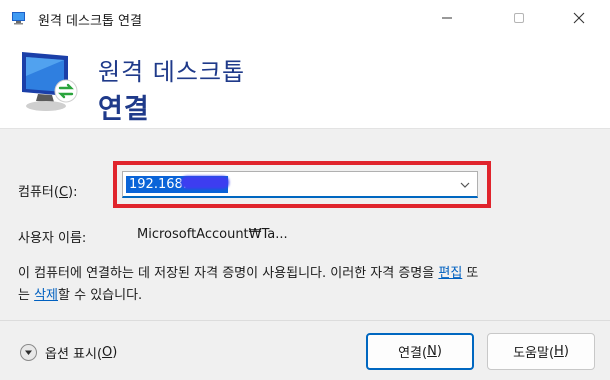  Describe the element at coordinates (73, 192) in the screenshot. I see `computer-label-suffix: ):` at that location.